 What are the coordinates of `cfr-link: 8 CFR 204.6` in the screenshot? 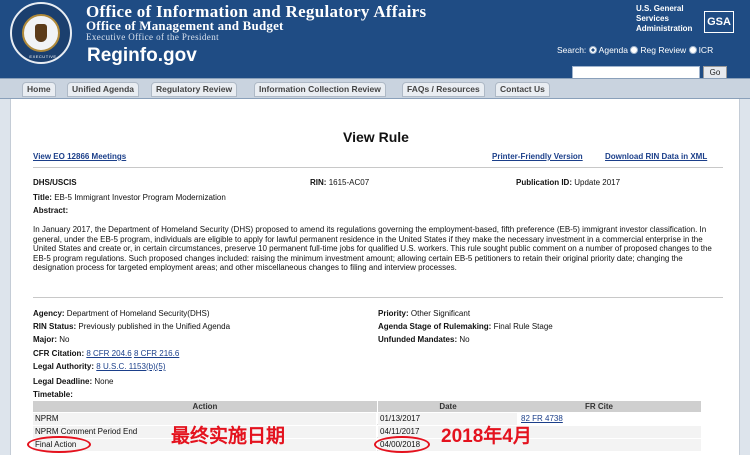 It's located at (108, 353).